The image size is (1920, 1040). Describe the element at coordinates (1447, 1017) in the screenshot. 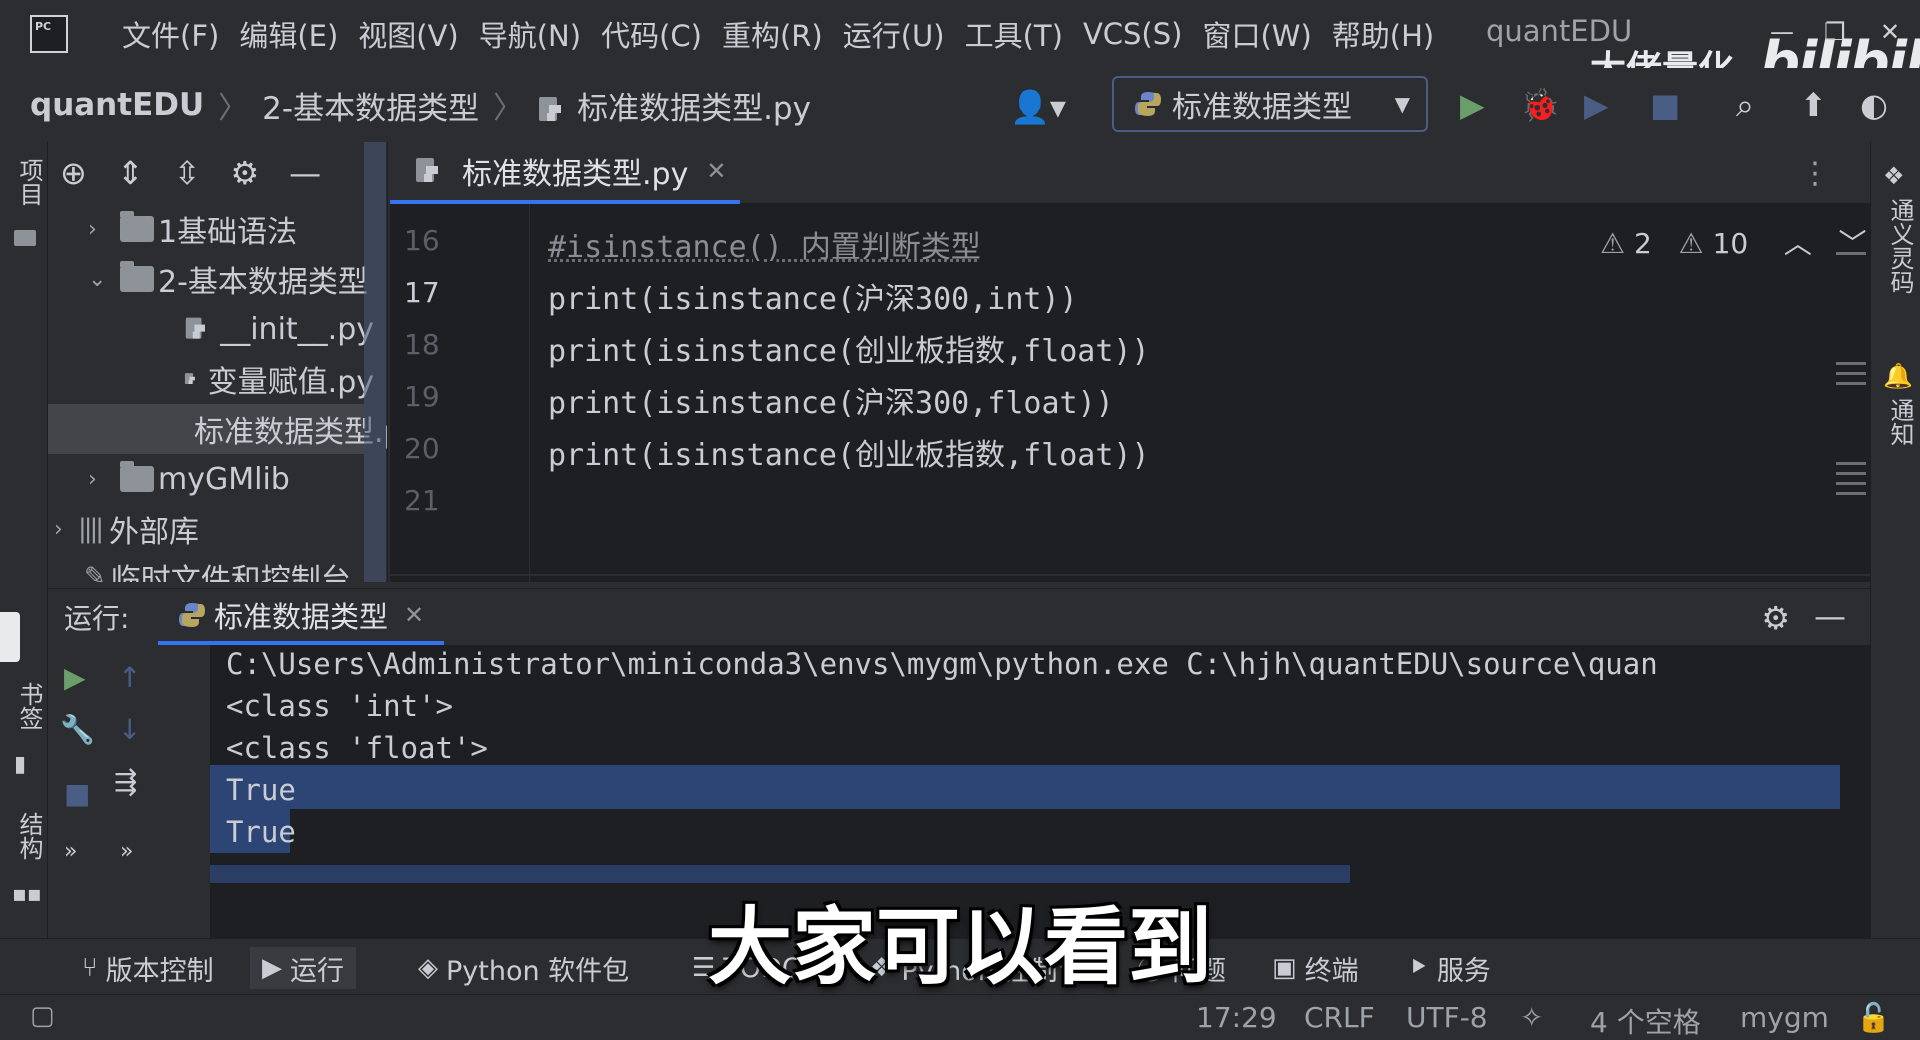

I see `file-encoding: UTF-8` at that location.